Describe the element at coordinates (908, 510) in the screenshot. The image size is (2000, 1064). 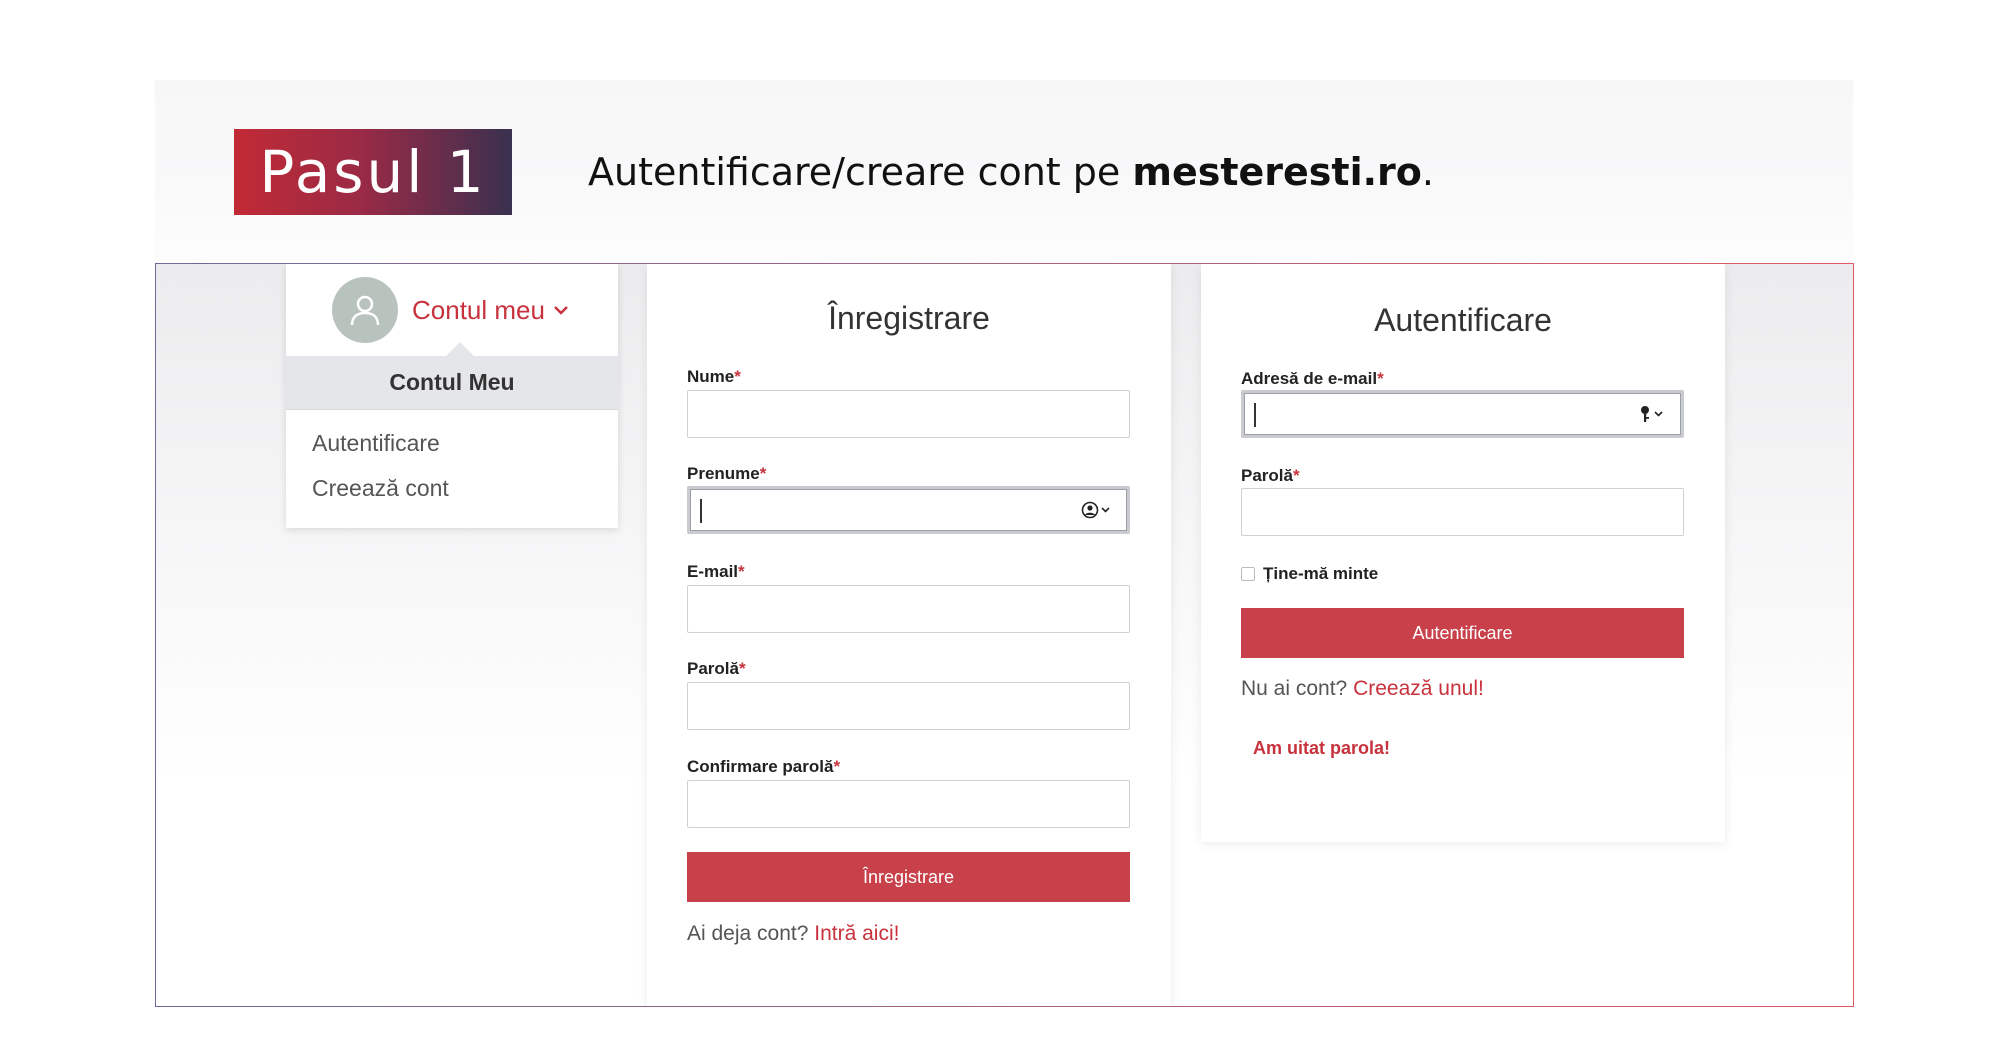
I see `prenume-input` at that location.